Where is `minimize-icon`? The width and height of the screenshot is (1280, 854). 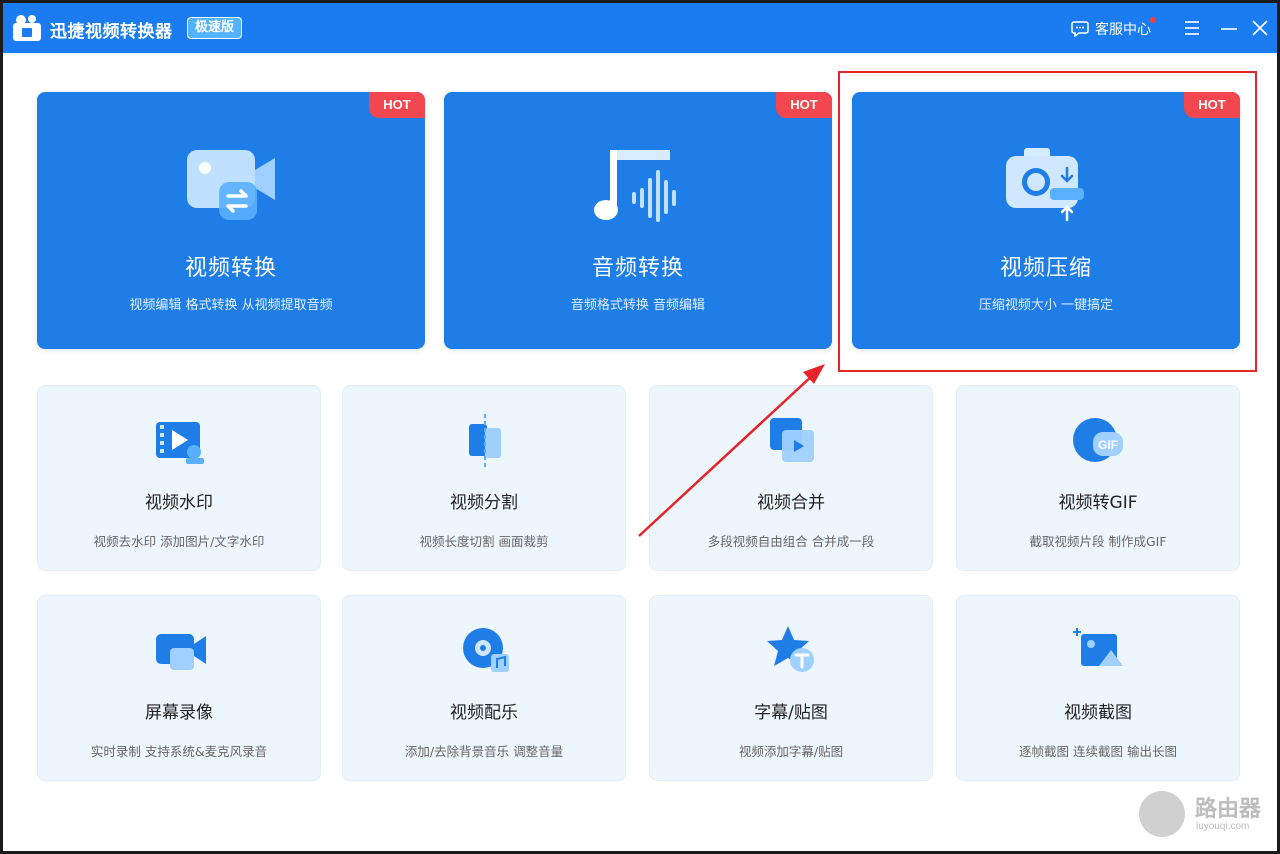 minimize-icon is located at coordinates (1229, 28).